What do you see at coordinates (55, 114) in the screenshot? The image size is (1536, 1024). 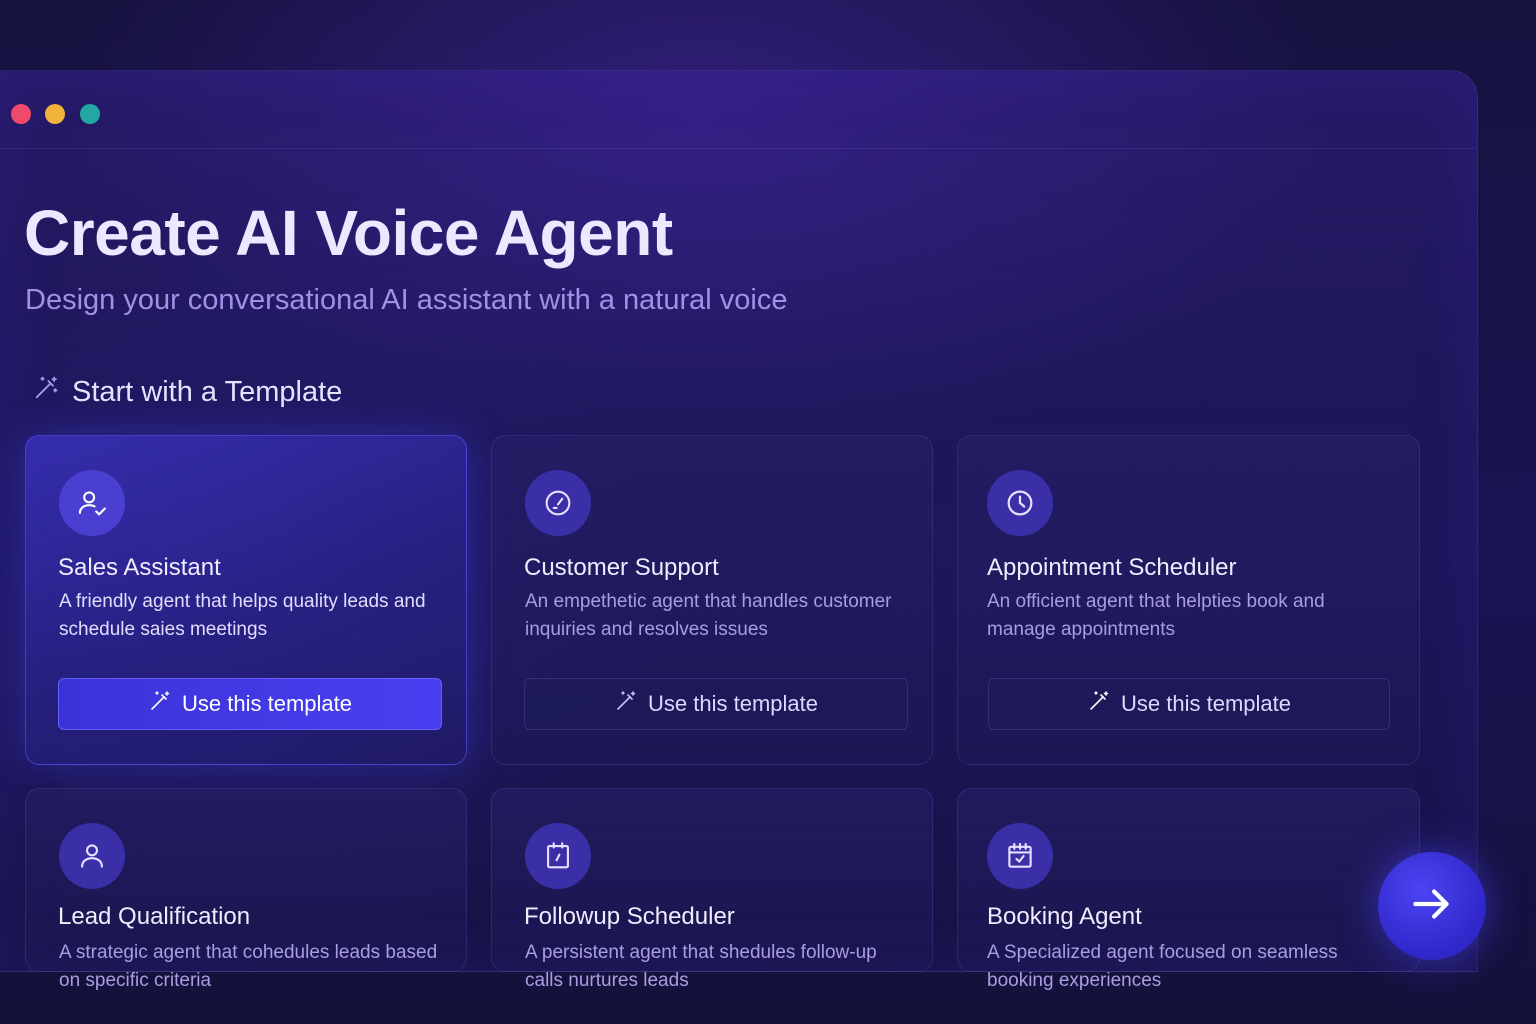 I see `minimize-window-button` at bounding box center [55, 114].